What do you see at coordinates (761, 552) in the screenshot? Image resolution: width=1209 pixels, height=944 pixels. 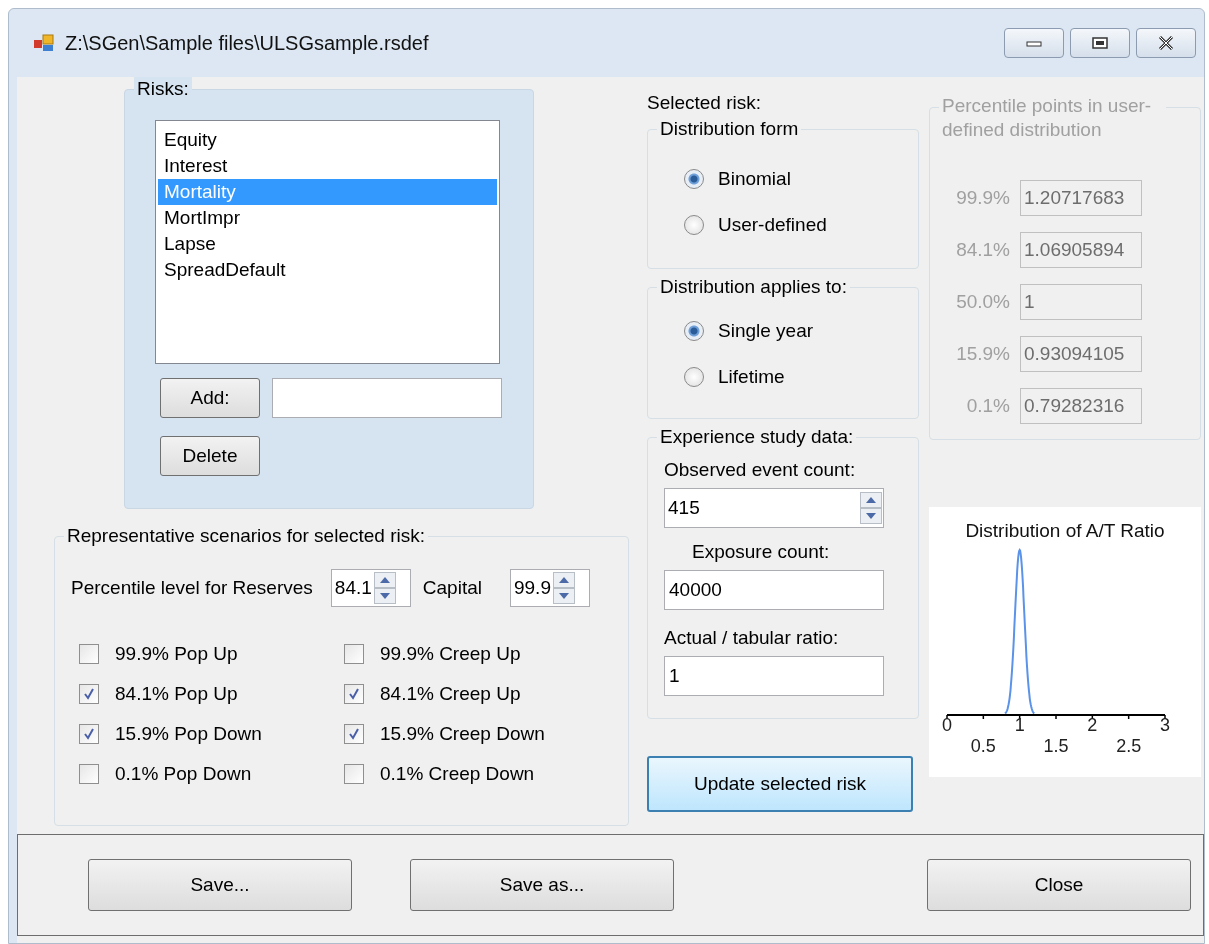 I see `field-label: Exposure count:` at bounding box center [761, 552].